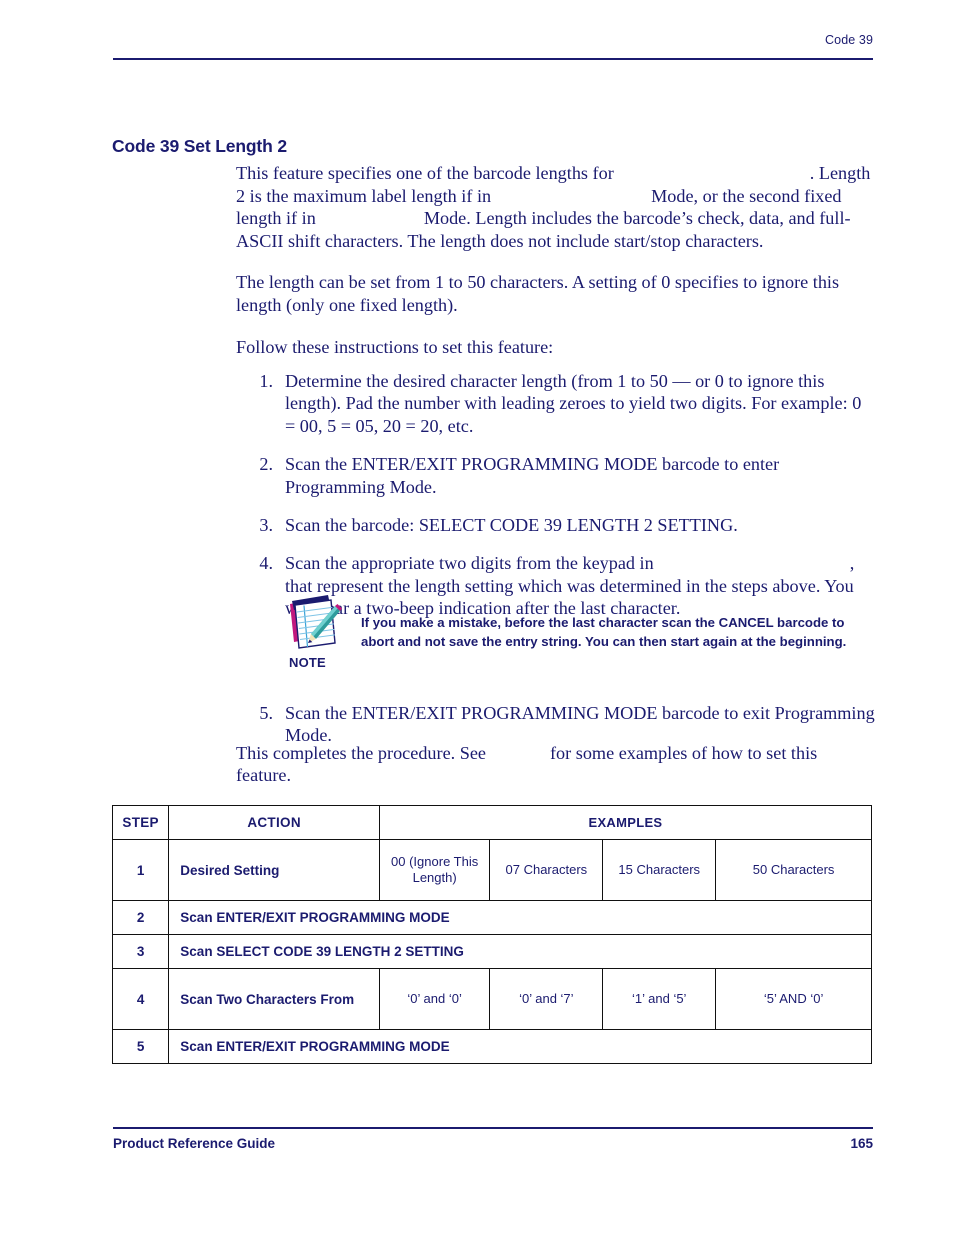  I want to click on table-row: 2 Scan ENTER/EXIT PROGRAMMING MODE, so click(491, 917).